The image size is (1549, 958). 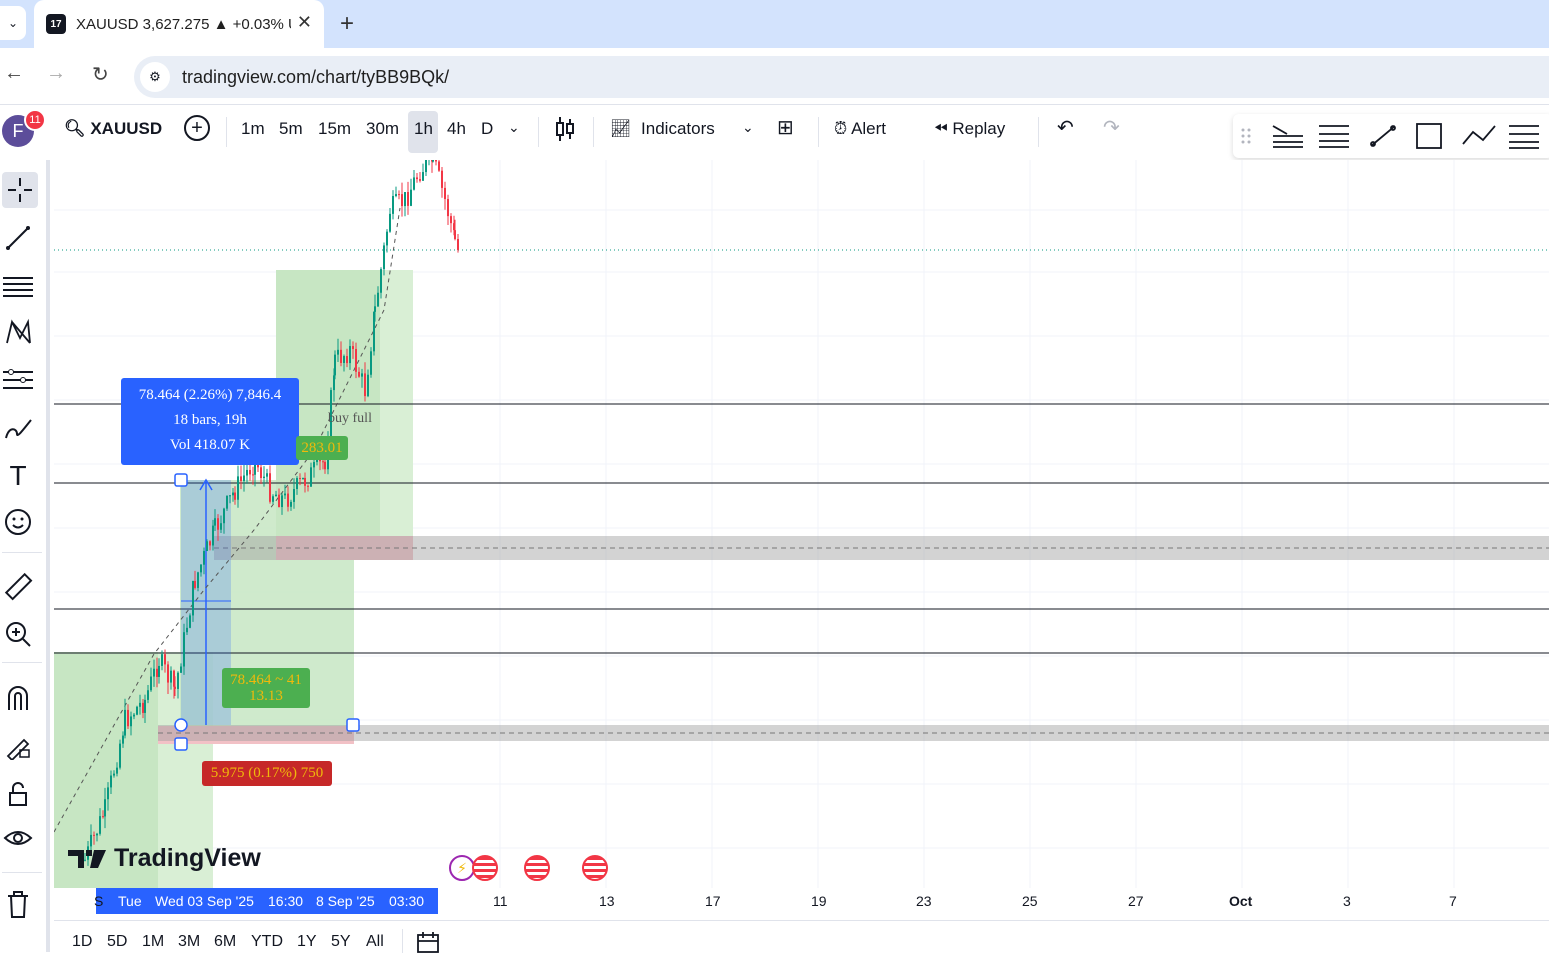 What do you see at coordinates (100, 74) in the screenshot?
I see `reload-icon: ↻` at bounding box center [100, 74].